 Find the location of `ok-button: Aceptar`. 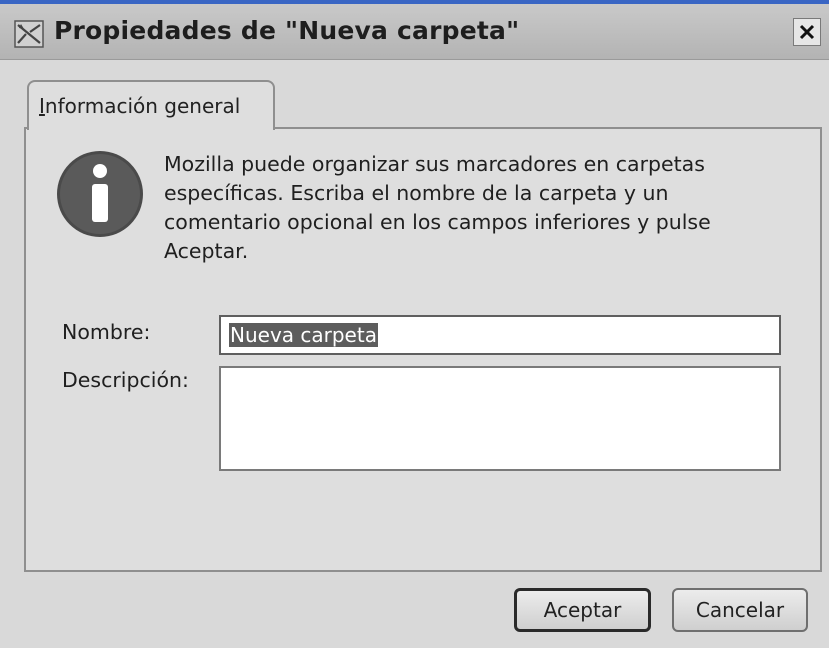

ok-button: Aceptar is located at coordinates (582, 610).